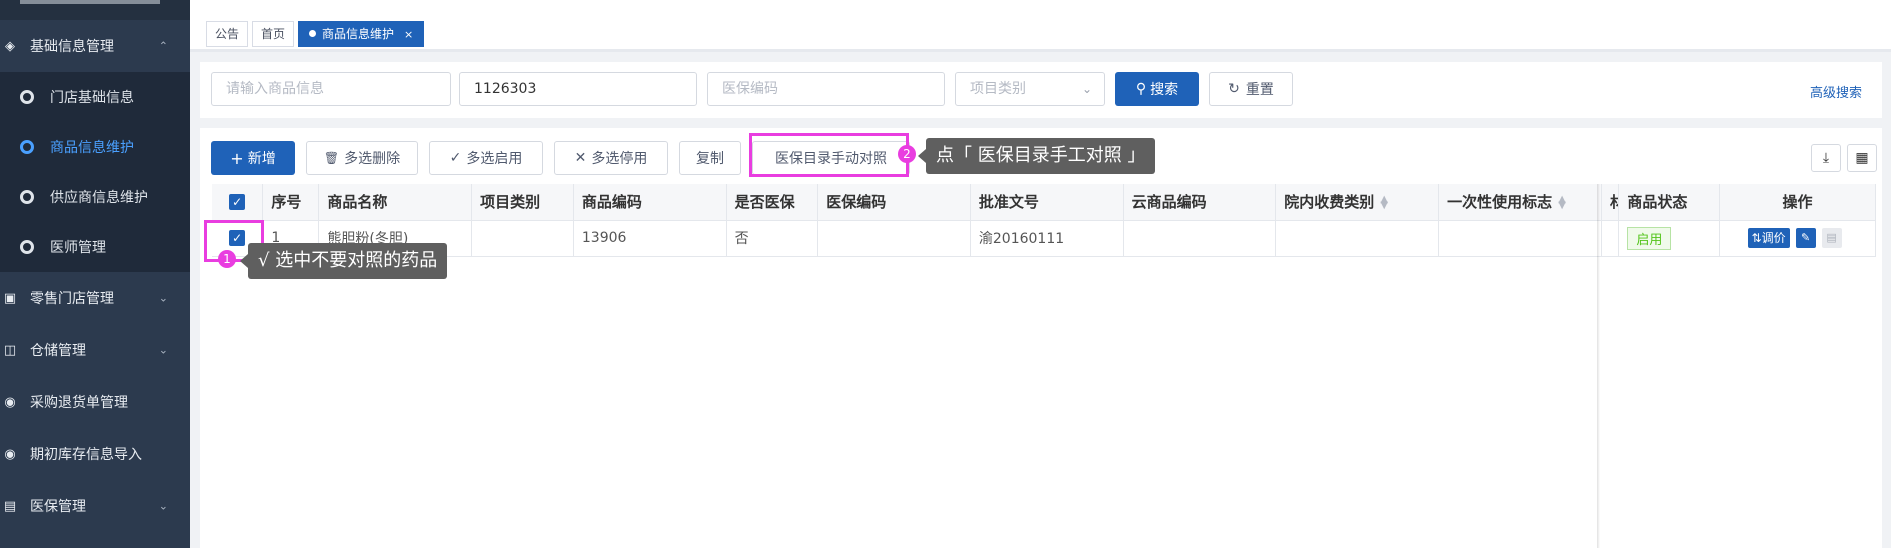  I want to click on sidebar-group-label: 零售门店管理, so click(72, 299).